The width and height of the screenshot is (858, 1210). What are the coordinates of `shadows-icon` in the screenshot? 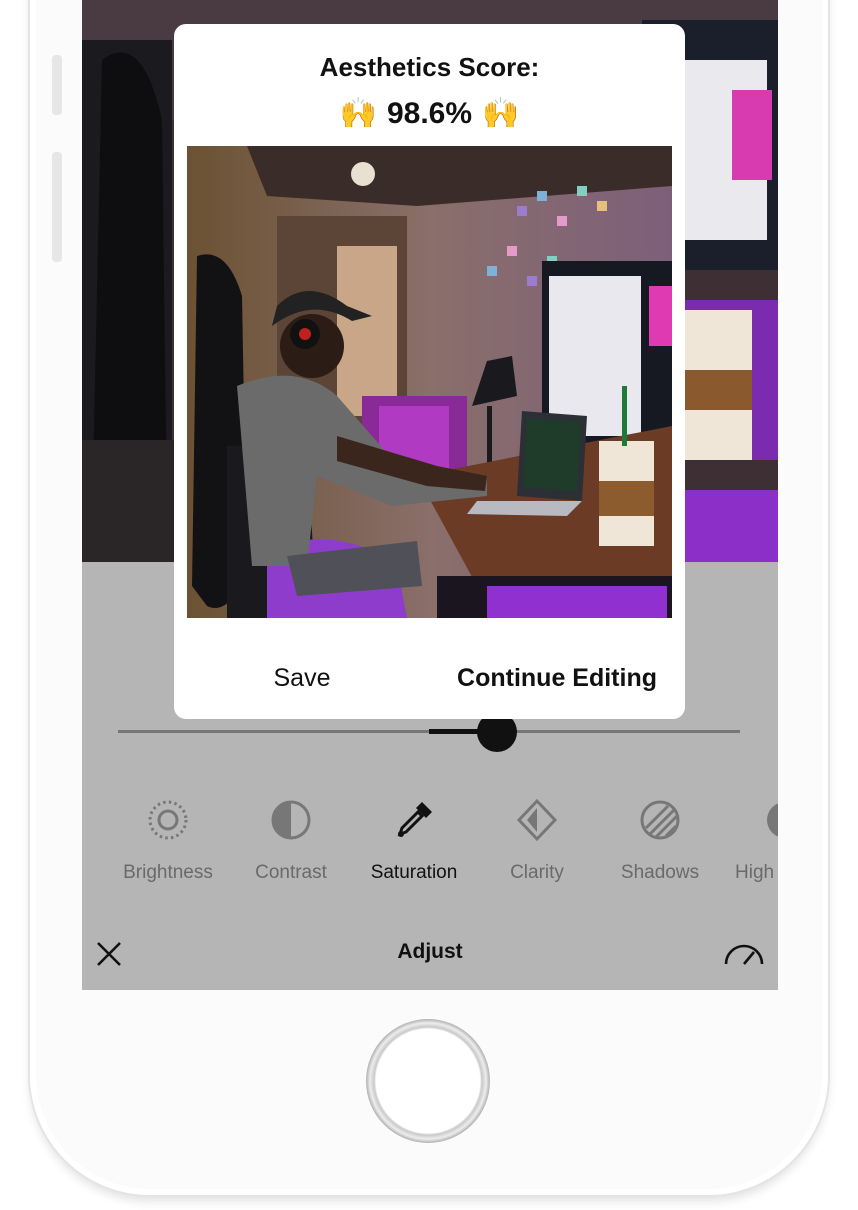 It's located at (660, 820).